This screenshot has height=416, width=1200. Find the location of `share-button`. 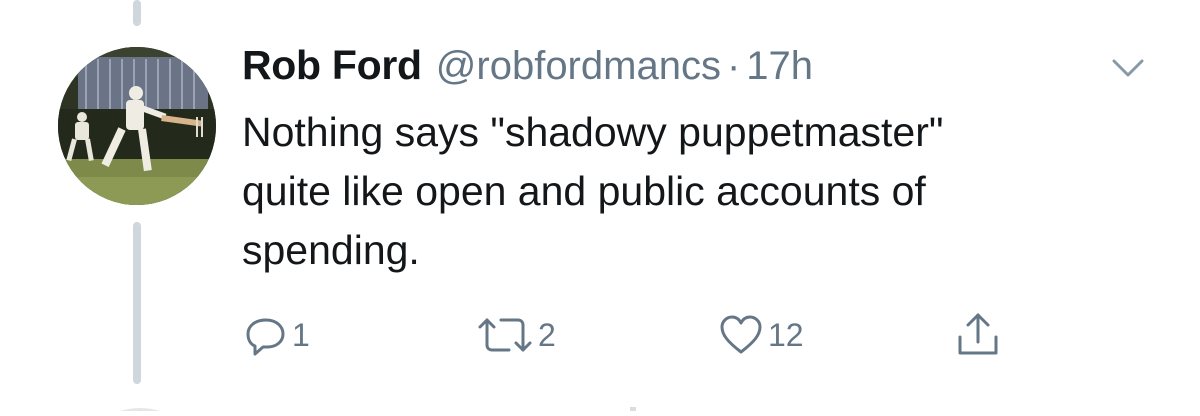

share-button is located at coordinates (978, 335).